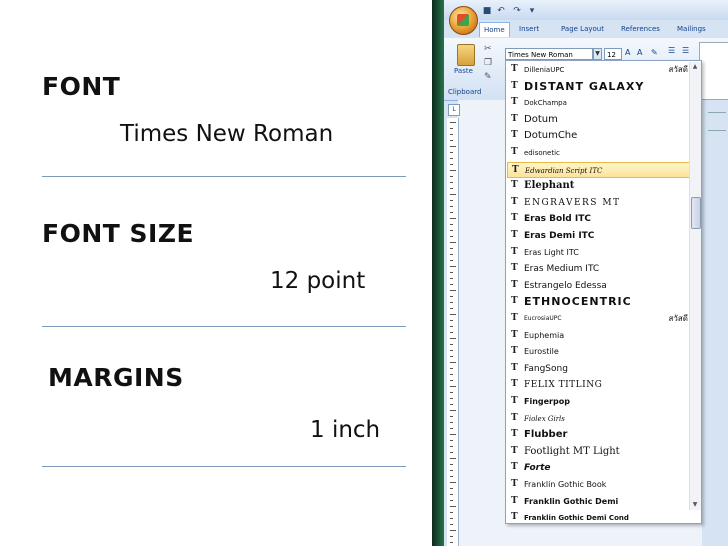  What do you see at coordinates (551, 136) in the screenshot?
I see `font-name-label: DotumChe` at bounding box center [551, 136].